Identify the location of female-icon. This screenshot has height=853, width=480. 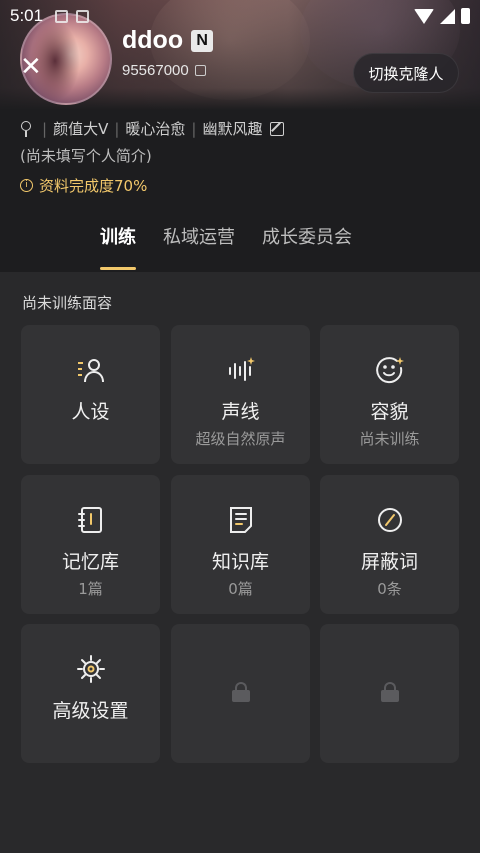
(26, 129).